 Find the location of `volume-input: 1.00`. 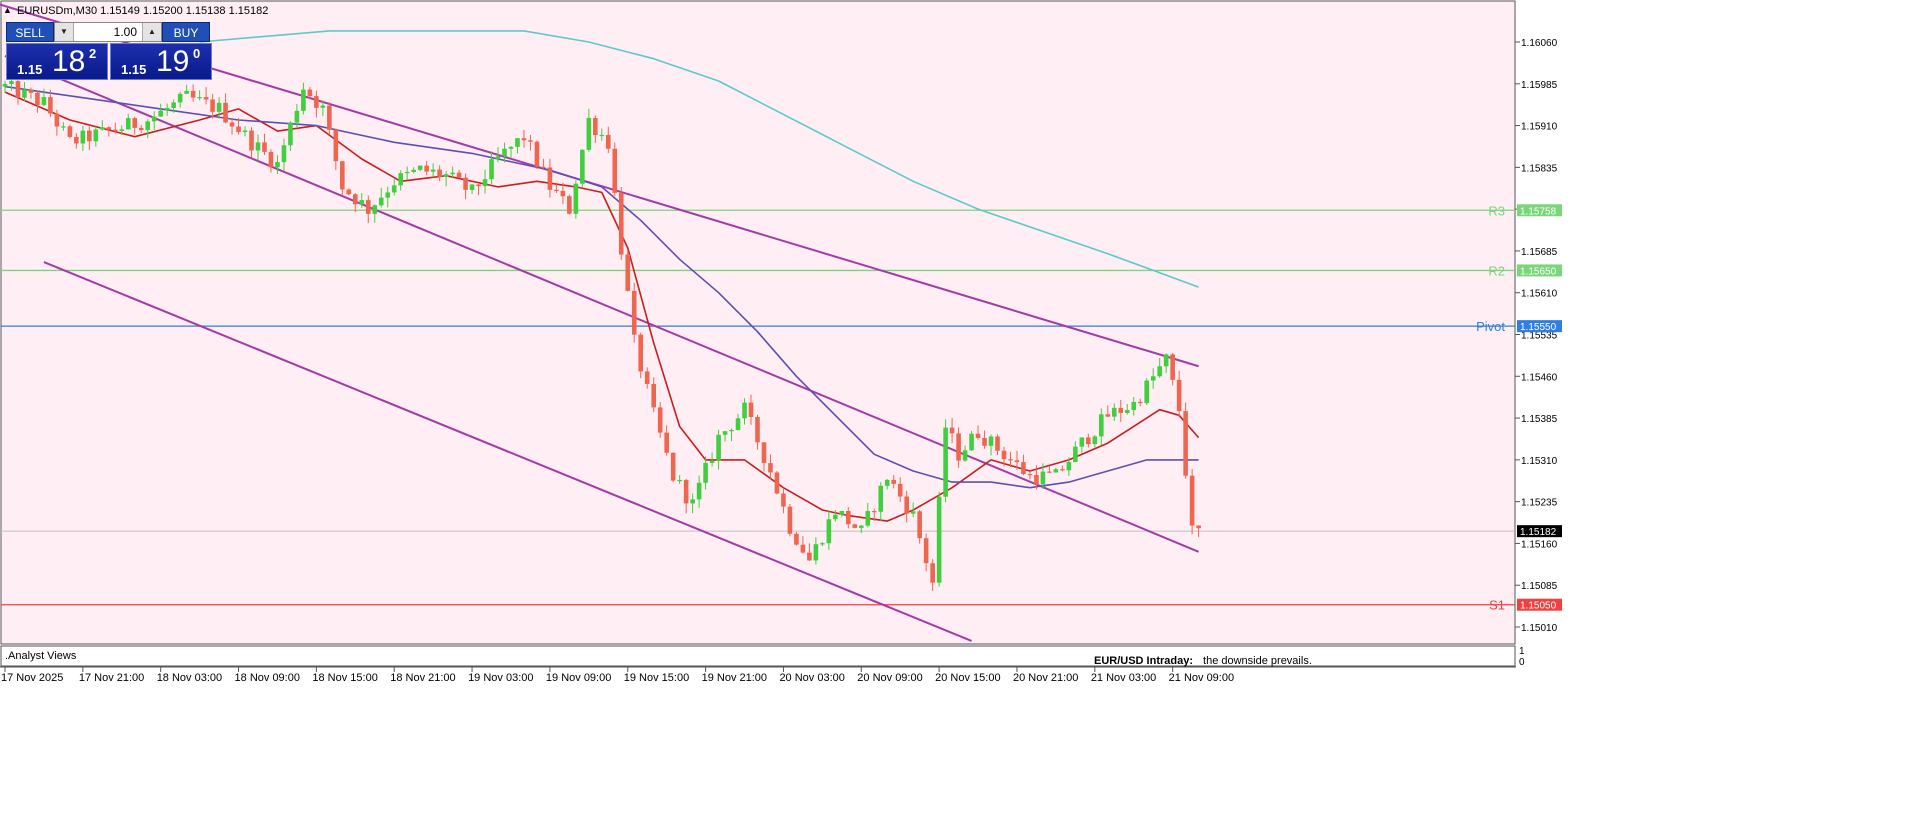

volume-input: 1.00 is located at coordinates (125, 32).